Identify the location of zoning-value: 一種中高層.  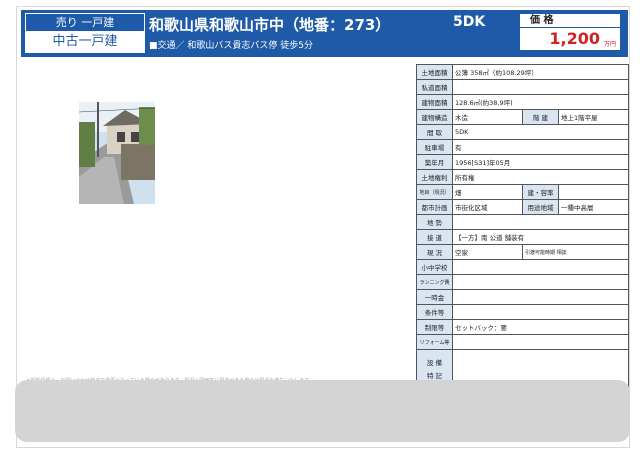
(593, 207).